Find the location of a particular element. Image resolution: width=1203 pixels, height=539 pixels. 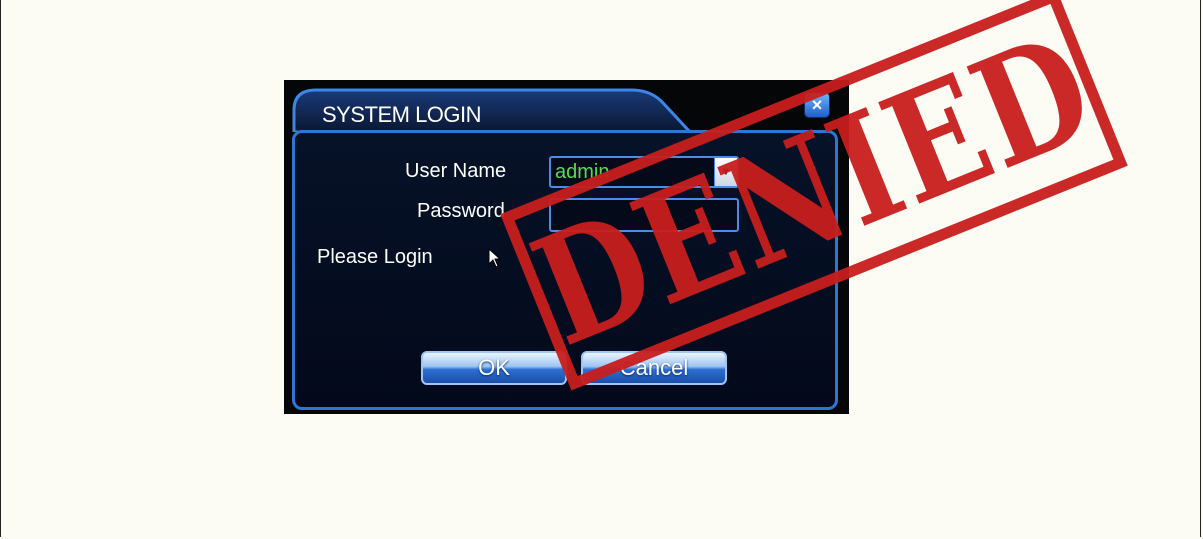

password-label: Password is located at coordinates (461, 211).